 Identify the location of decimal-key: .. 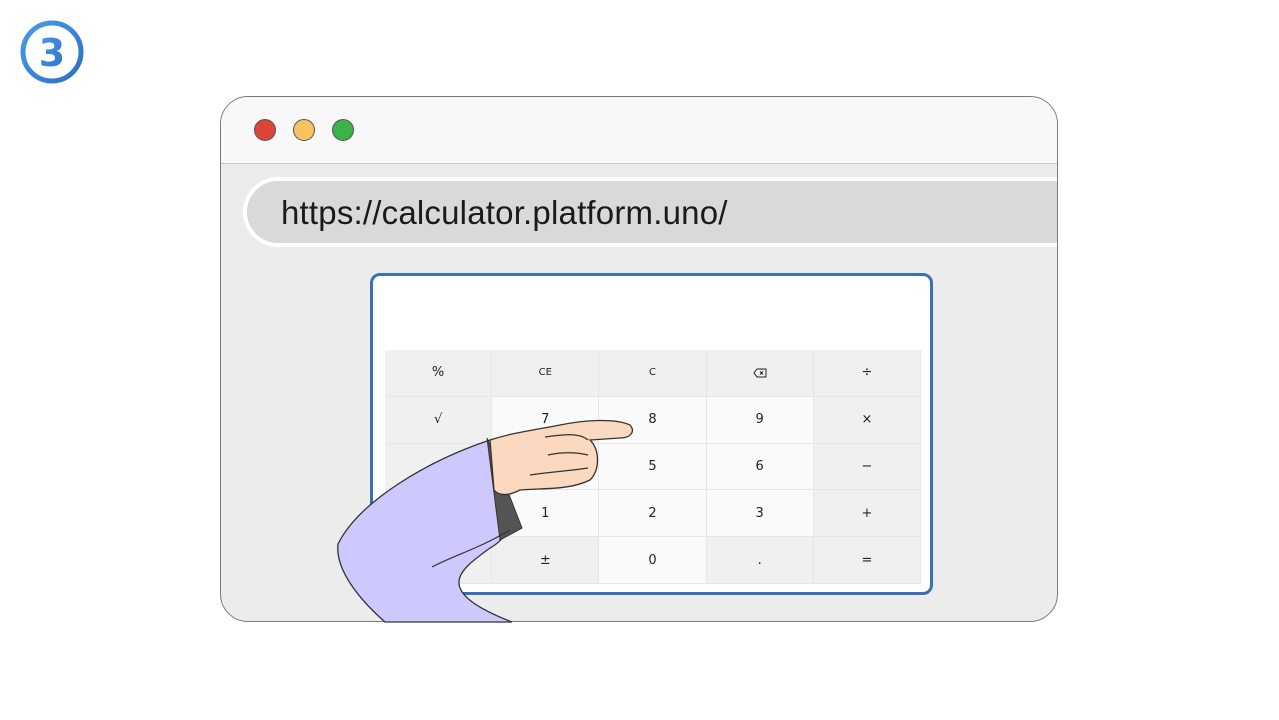
(760, 560).